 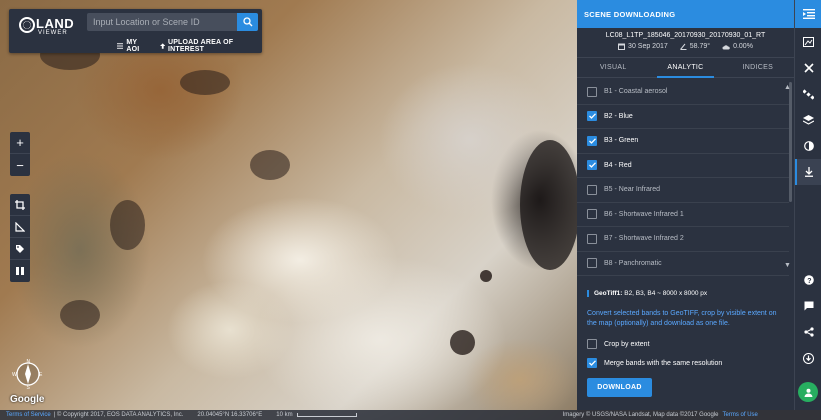 I want to click on globe-icon, so click(x=27, y=25).